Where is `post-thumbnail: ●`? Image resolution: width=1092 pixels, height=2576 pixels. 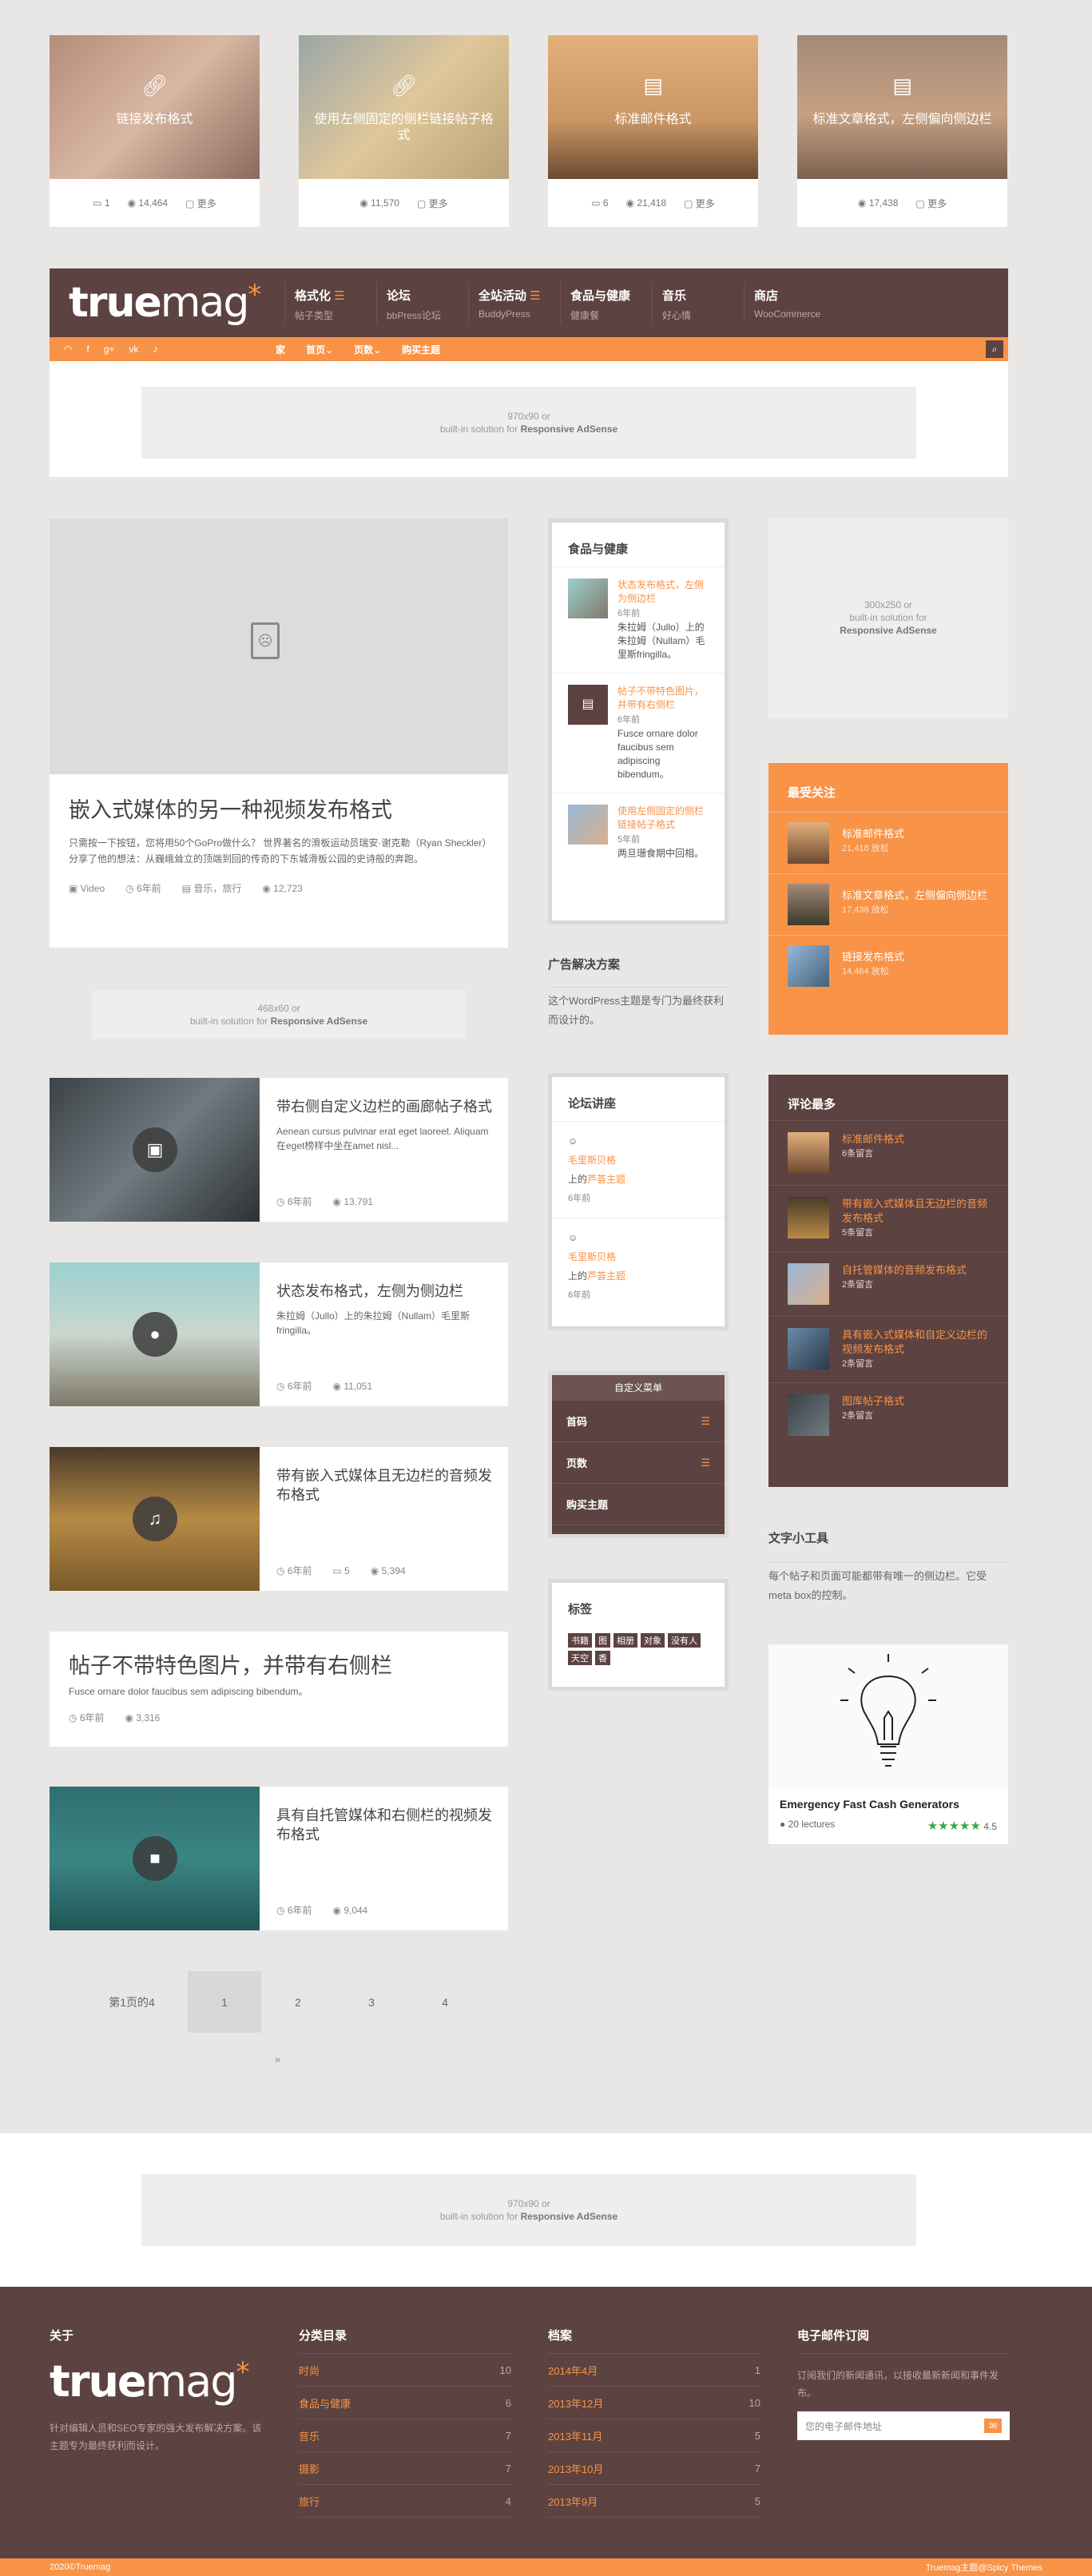
post-thumbnail: ● is located at coordinates (155, 1334).